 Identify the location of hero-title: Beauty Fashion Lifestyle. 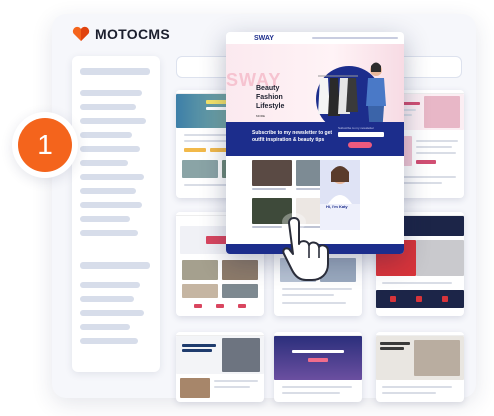
(270, 97).